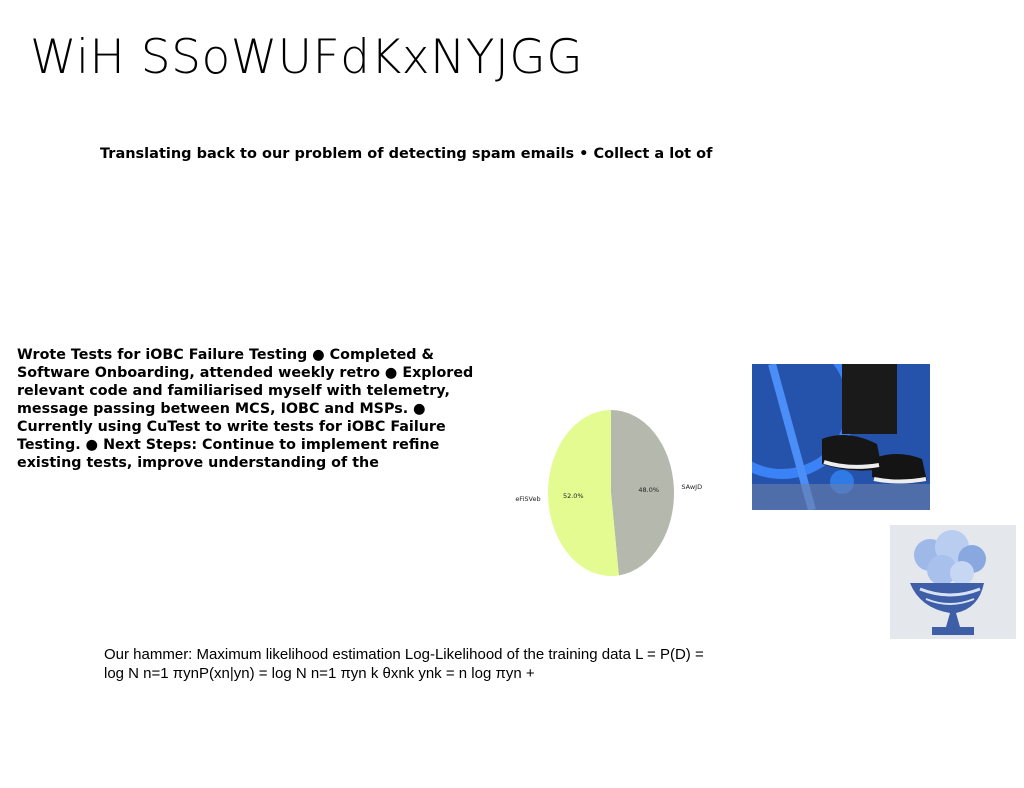 The height and width of the screenshot is (788, 1024). Describe the element at coordinates (608, 493) in the screenshot. I see `pie-chart-svg: 48.0% SAwJD 52.0% eFiSVeb` at that location.